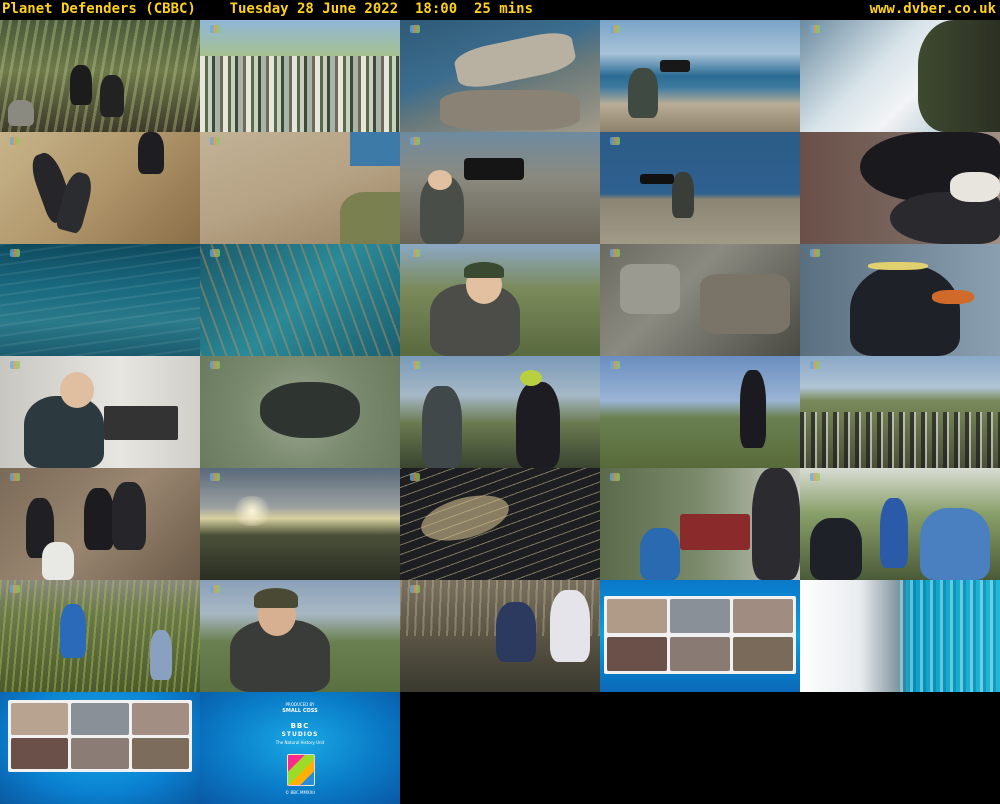 This screenshot has width=1000, height=804. I want to click on cbbc-logo-icon, so click(301, 770).